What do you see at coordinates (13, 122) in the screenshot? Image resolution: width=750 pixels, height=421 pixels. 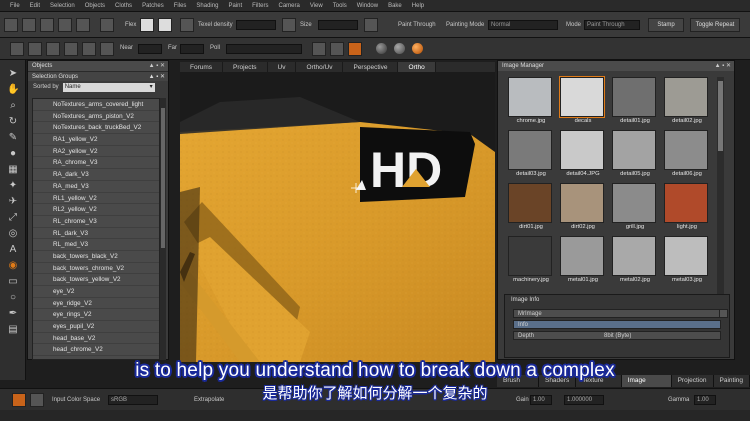 I see `rotate-icon: ↻` at bounding box center [13, 122].